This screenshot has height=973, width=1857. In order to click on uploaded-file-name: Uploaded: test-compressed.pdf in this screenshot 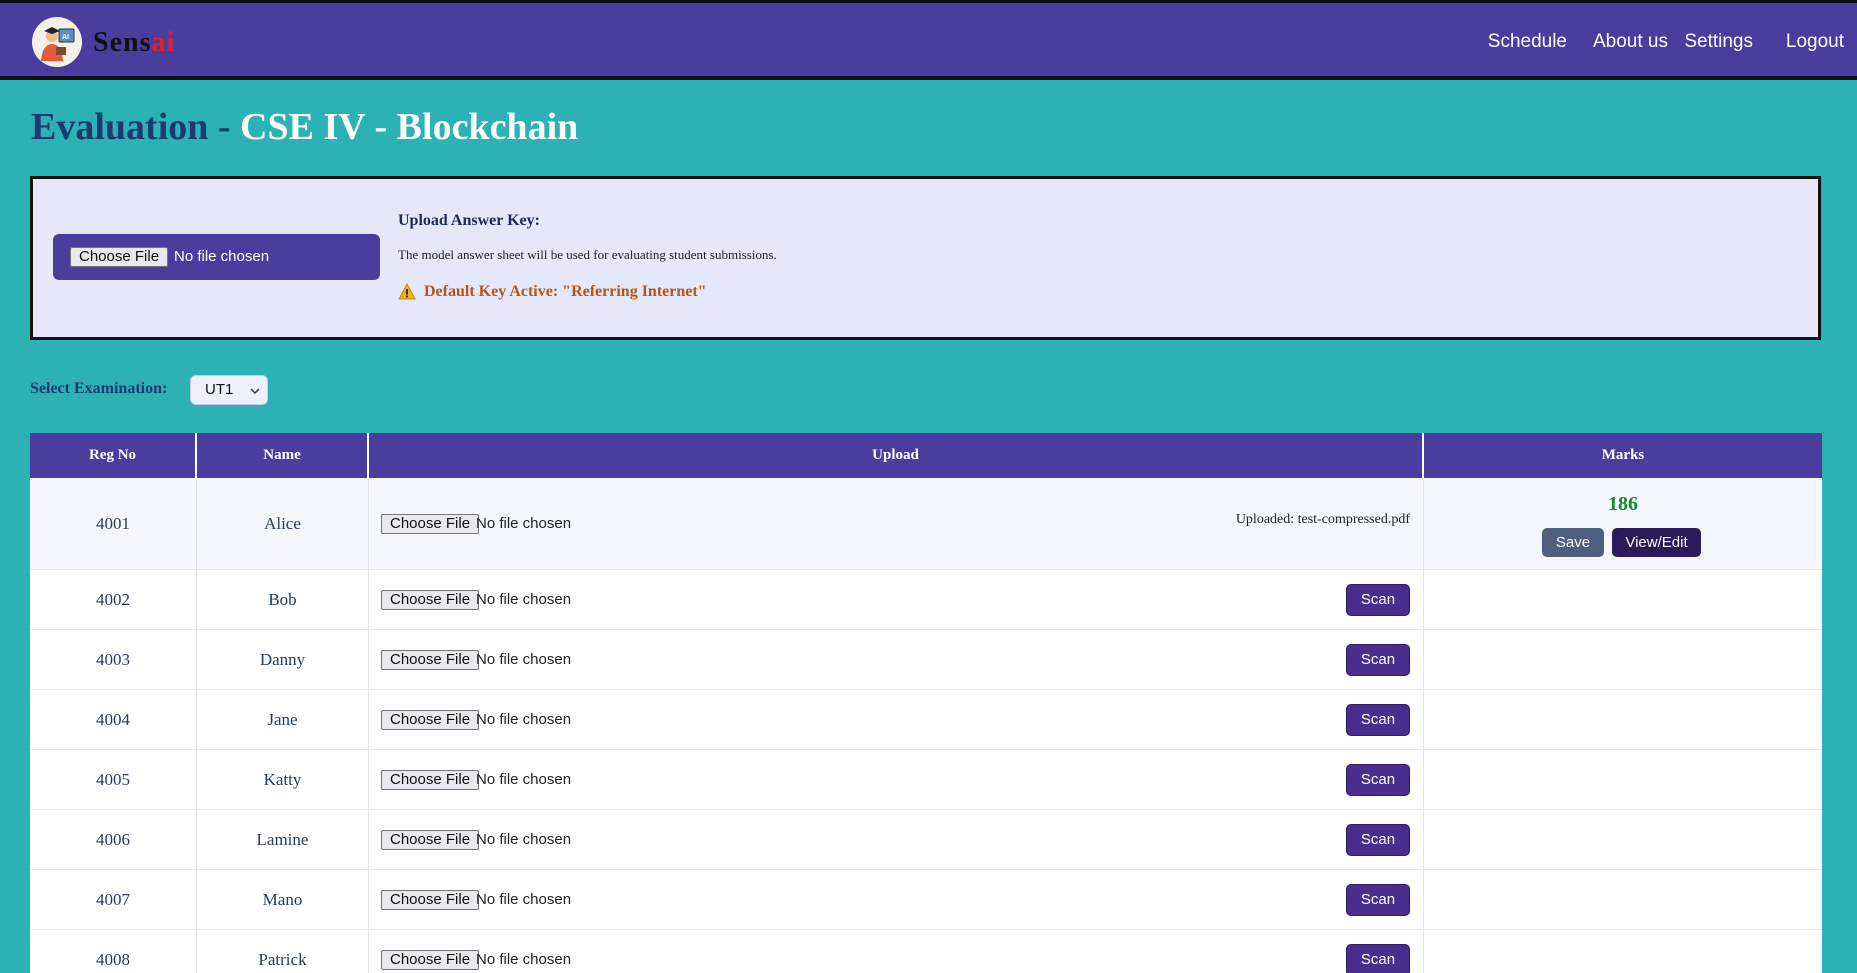, I will do `click(1322, 519)`.